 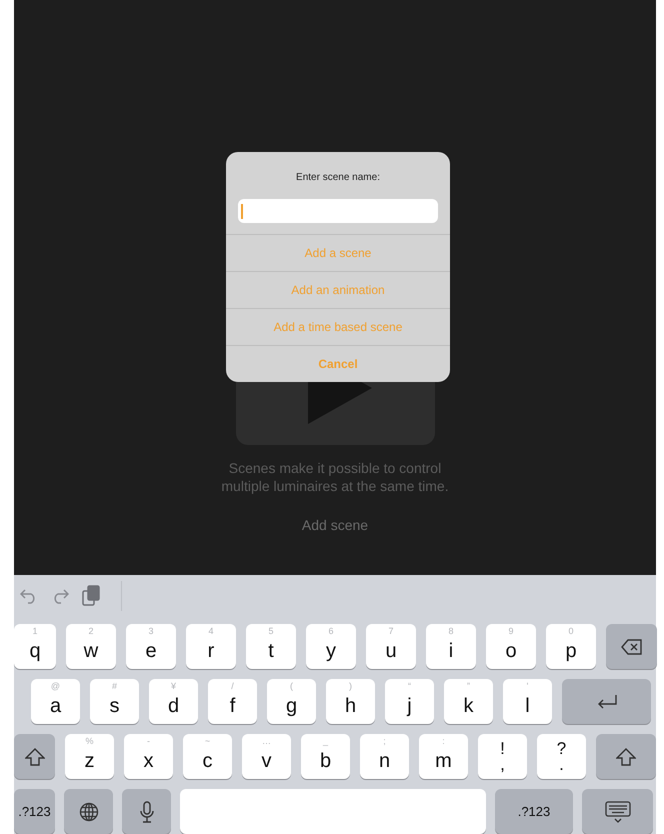 What do you see at coordinates (151, 646) in the screenshot?
I see `letter-key: e 3` at bounding box center [151, 646].